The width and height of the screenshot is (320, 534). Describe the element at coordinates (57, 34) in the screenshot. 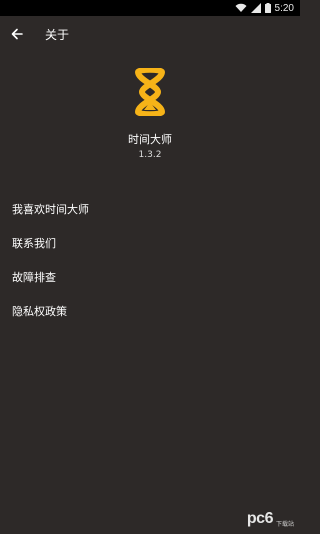

I see `page-title: 关于` at that location.